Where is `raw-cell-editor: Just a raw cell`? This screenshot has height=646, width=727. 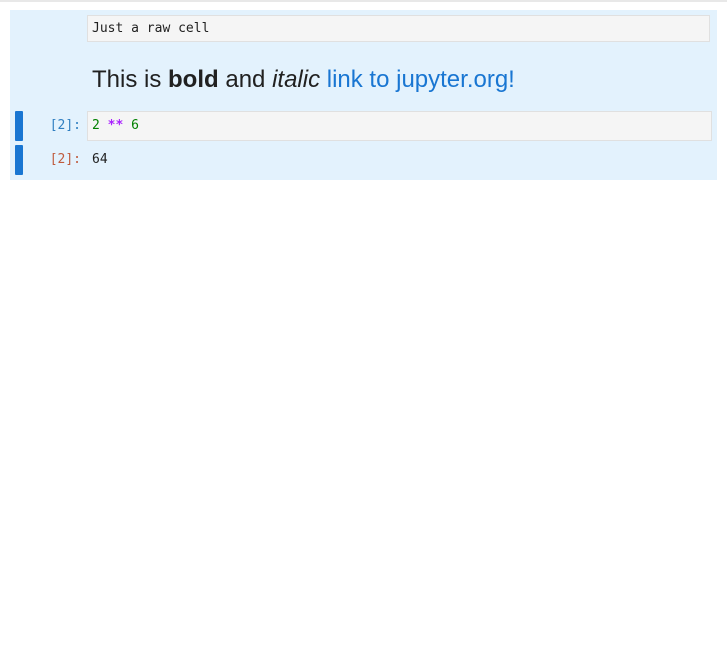 raw-cell-editor: Just a raw cell is located at coordinates (398, 28).